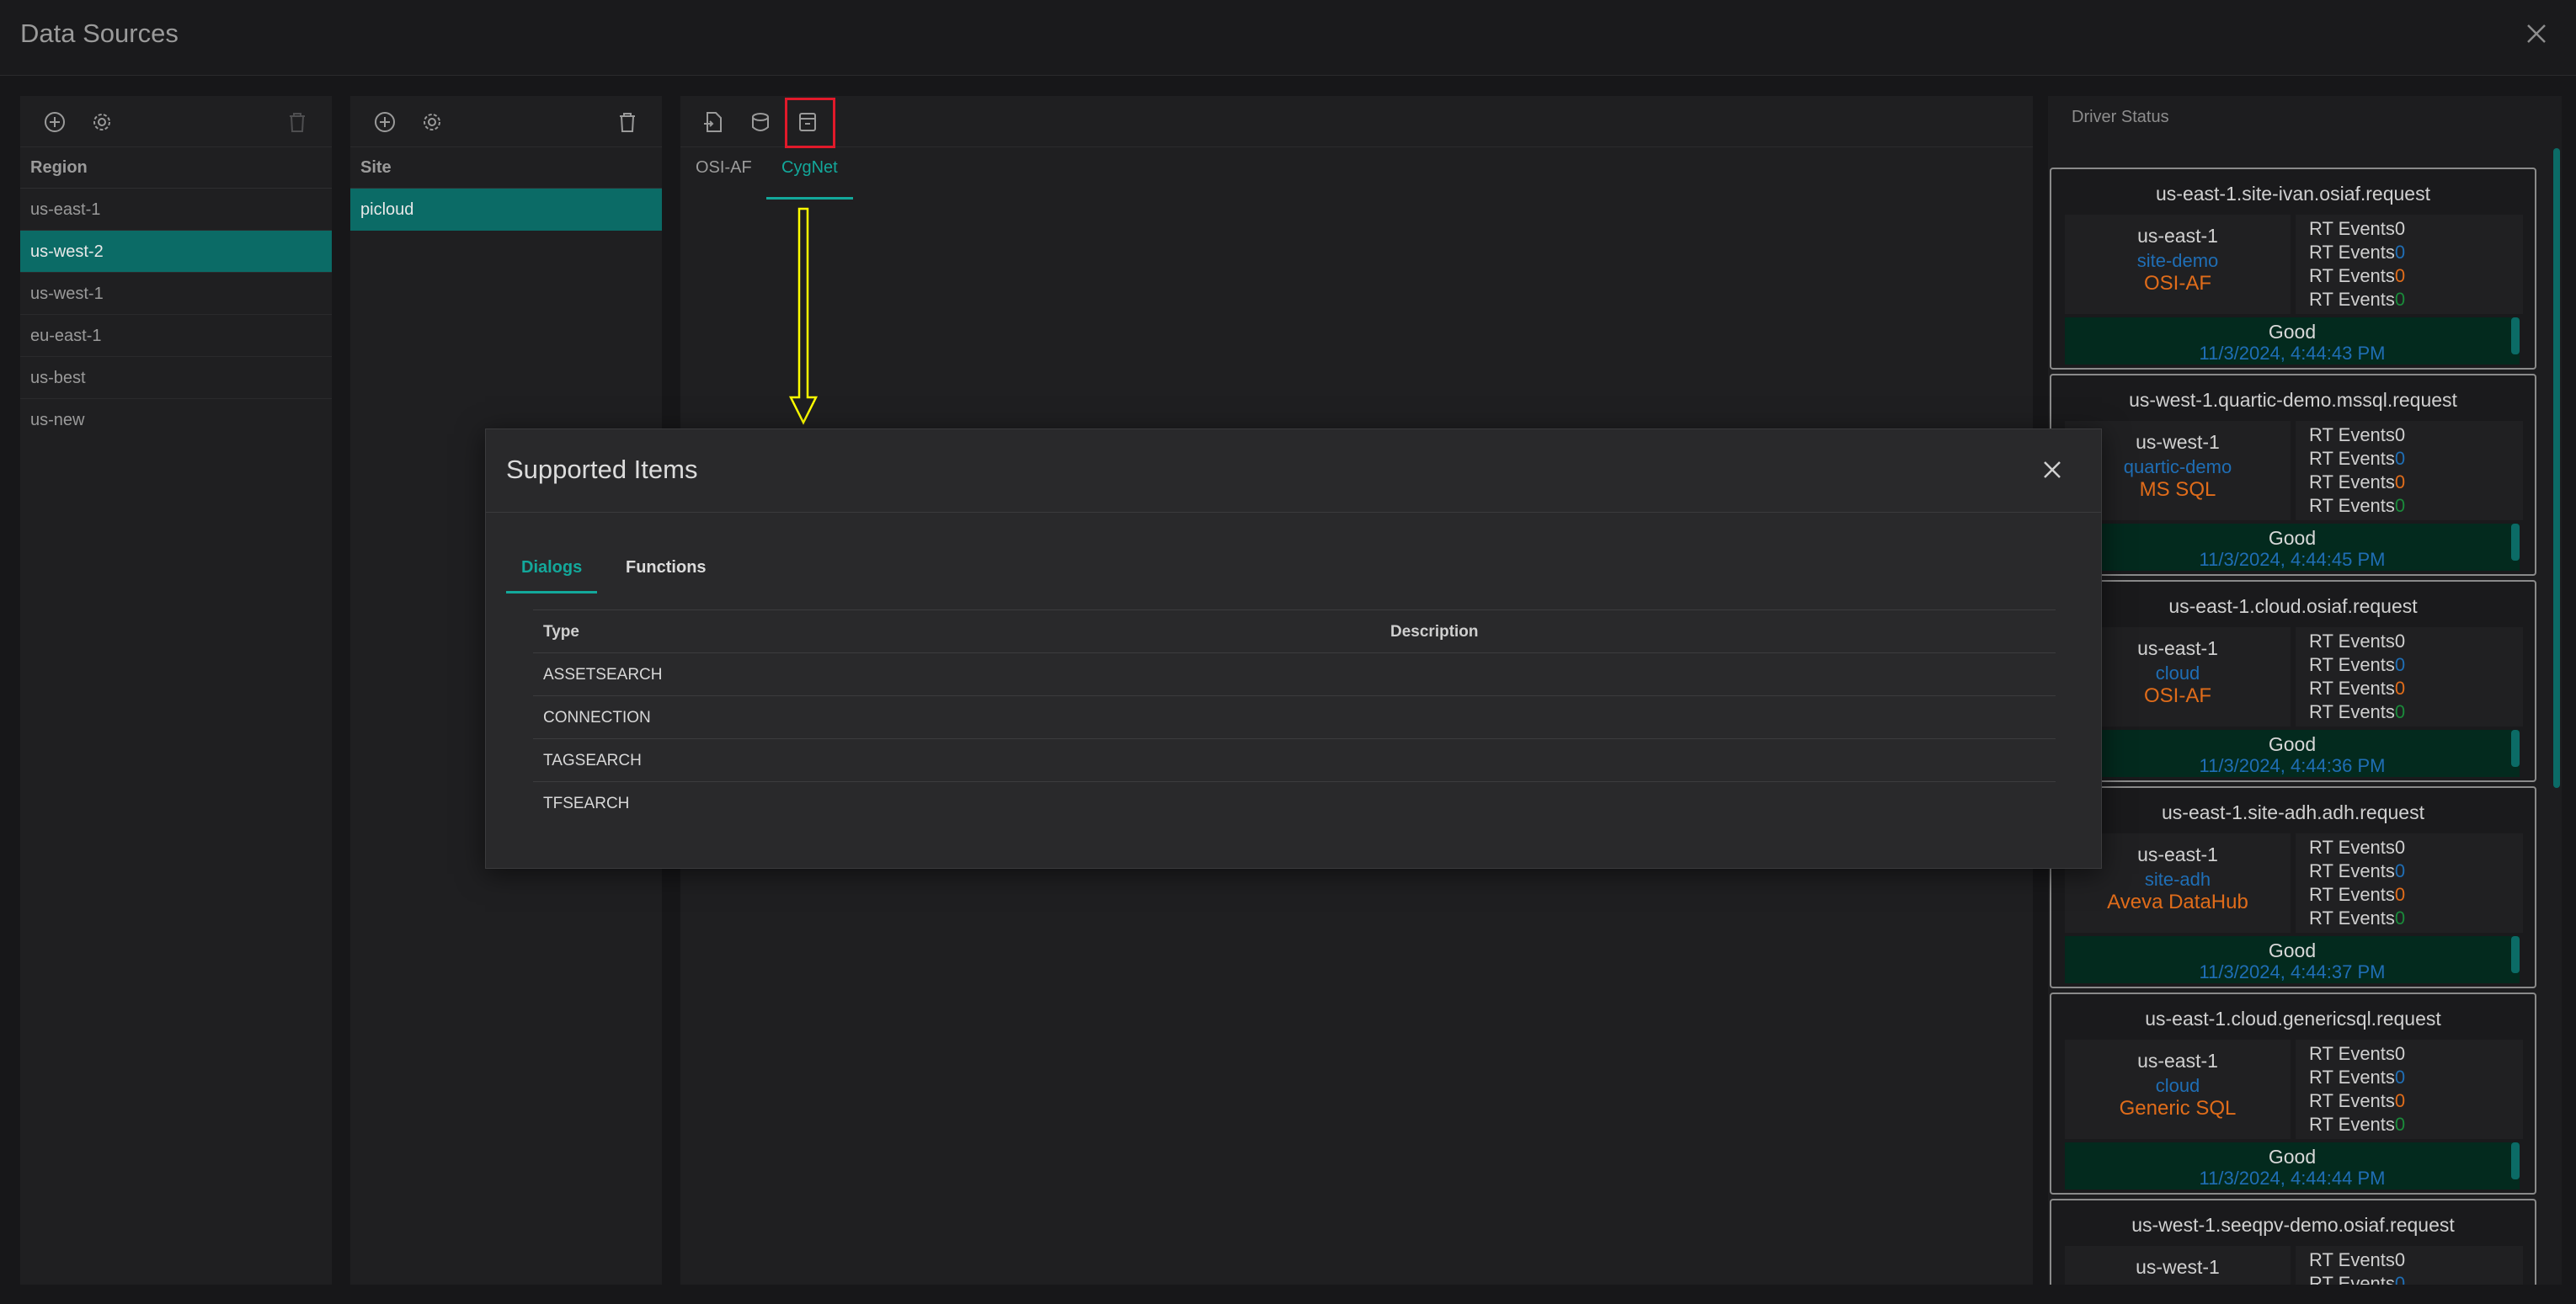 The image size is (2576, 1304). Describe the element at coordinates (385, 122) in the screenshot. I see `add-site-icon` at that location.